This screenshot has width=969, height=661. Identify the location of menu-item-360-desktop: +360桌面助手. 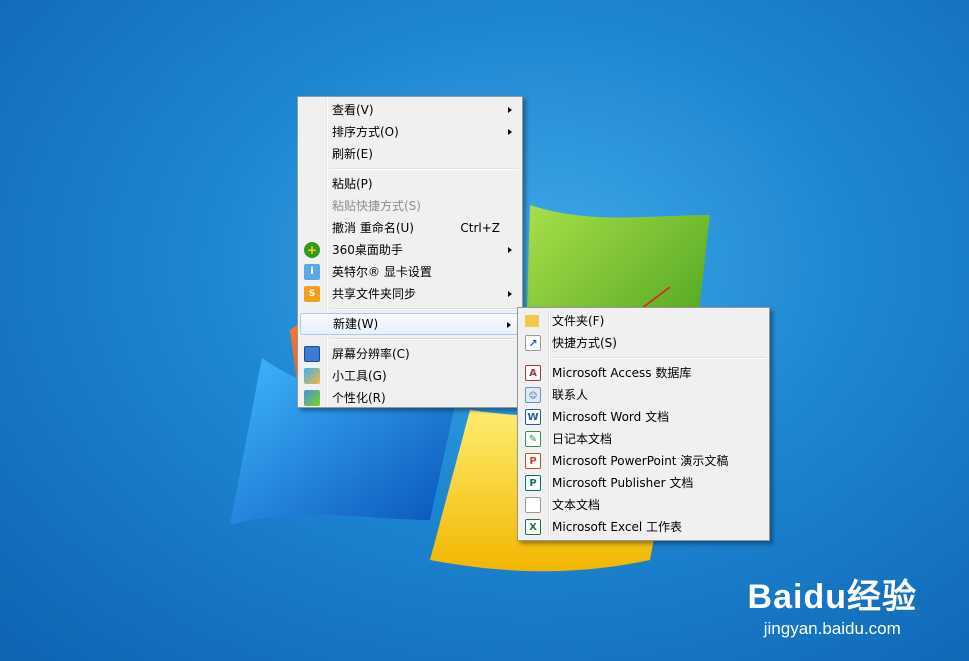
(410, 250).